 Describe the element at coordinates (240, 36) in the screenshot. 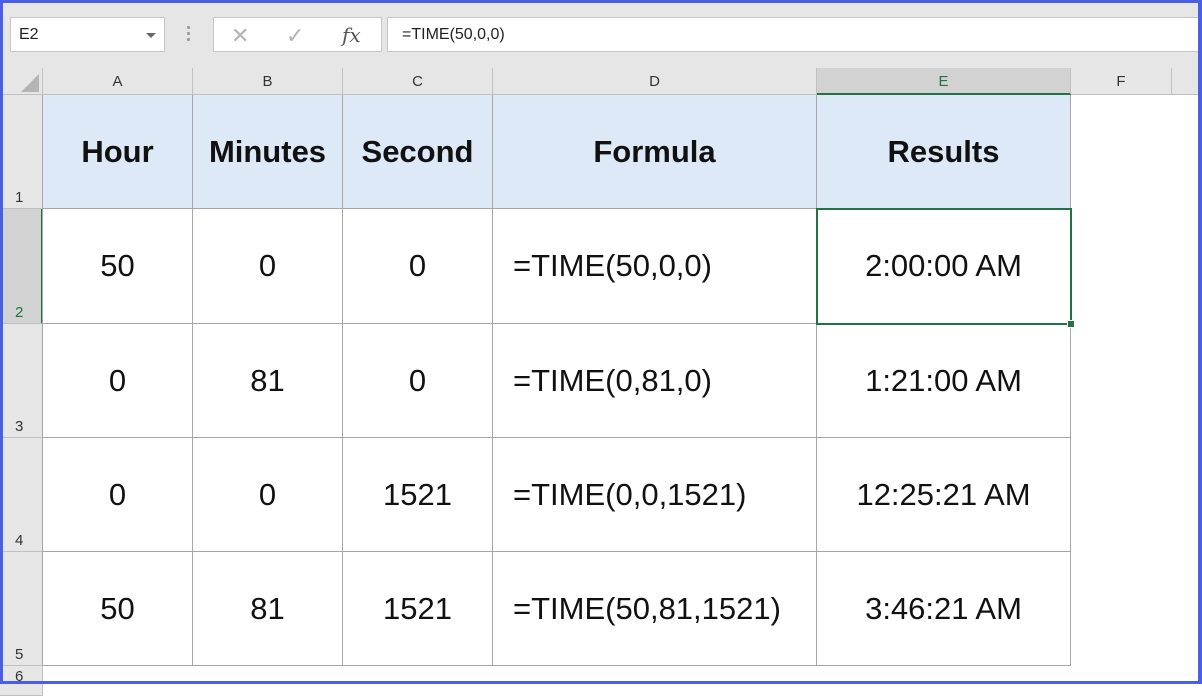

I see `cancel-icon: ✕` at that location.